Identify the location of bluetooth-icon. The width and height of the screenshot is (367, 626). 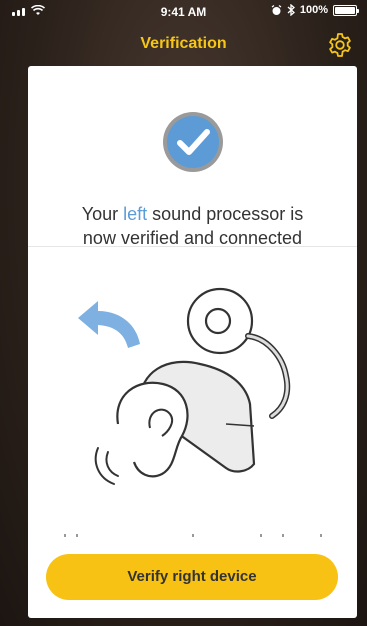
(291, 10).